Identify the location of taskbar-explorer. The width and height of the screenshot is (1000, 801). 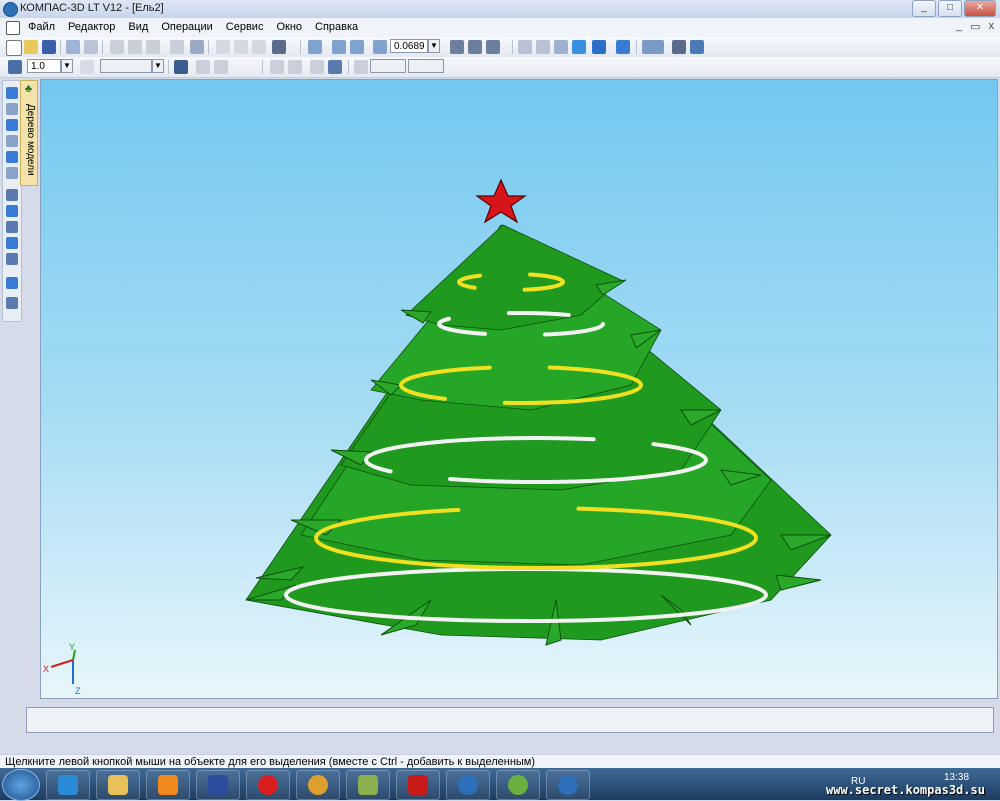
(118, 785).